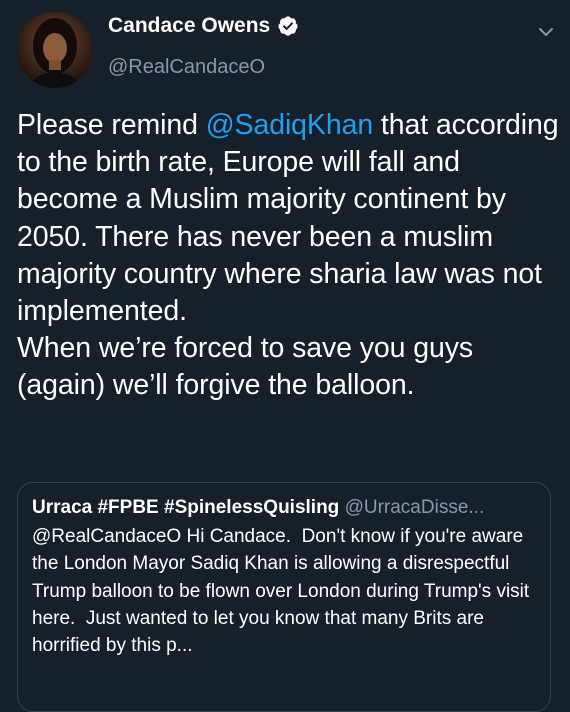  Describe the element at coordinates (55, 50) in the screenshot. I see `avatar` at that location.